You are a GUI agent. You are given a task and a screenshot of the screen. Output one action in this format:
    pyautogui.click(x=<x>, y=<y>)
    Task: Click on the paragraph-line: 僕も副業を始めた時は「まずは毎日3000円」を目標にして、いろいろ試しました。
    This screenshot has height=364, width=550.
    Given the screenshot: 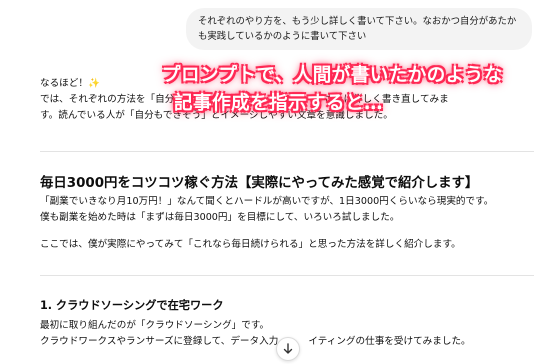 What is the action you would take?
    pyautogui.click(x=220, y=217)
    